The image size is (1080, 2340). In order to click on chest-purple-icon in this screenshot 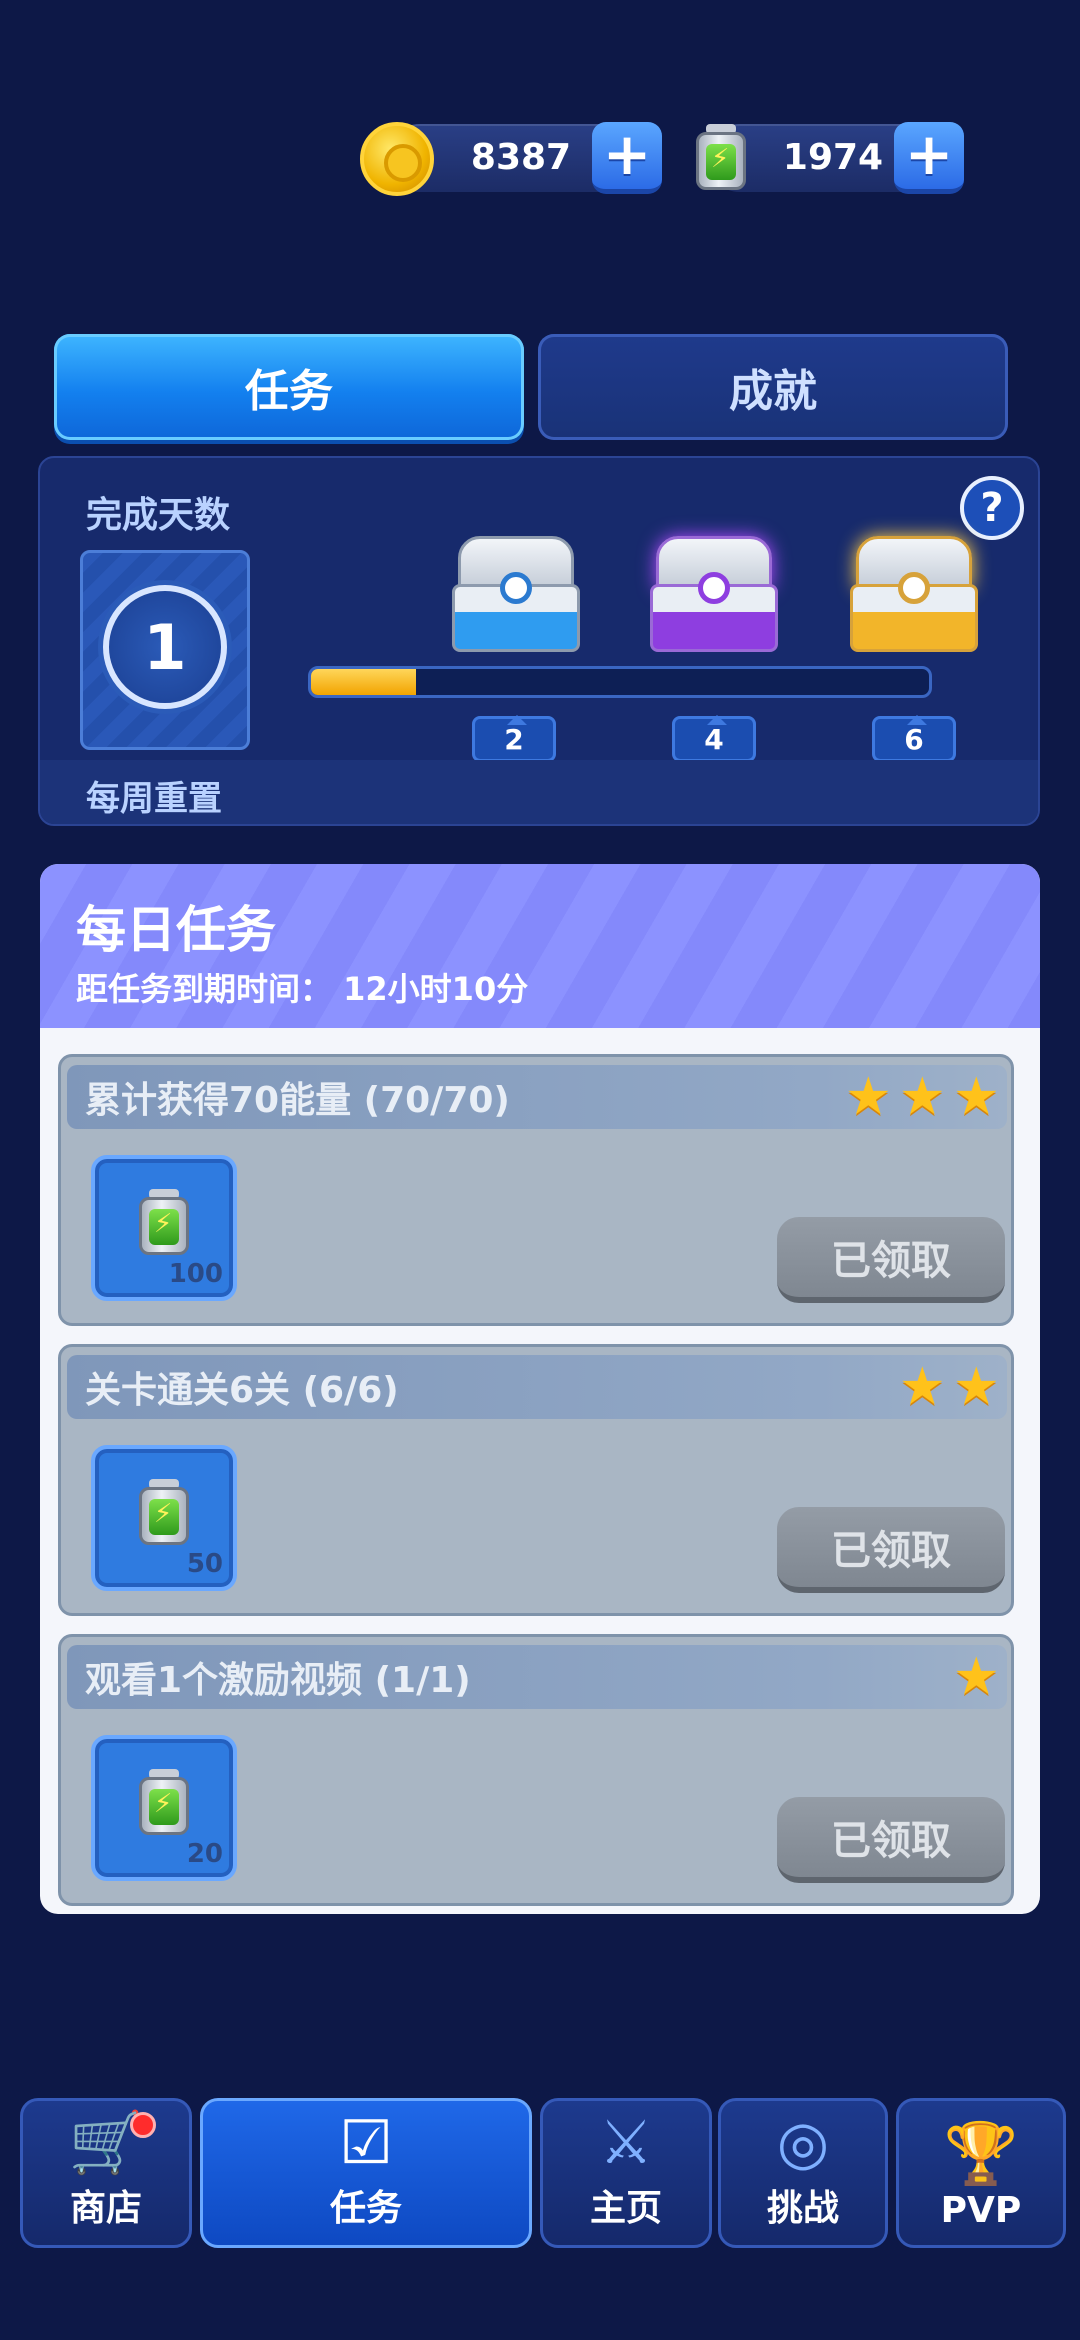, I will do `click(714, 595)`.